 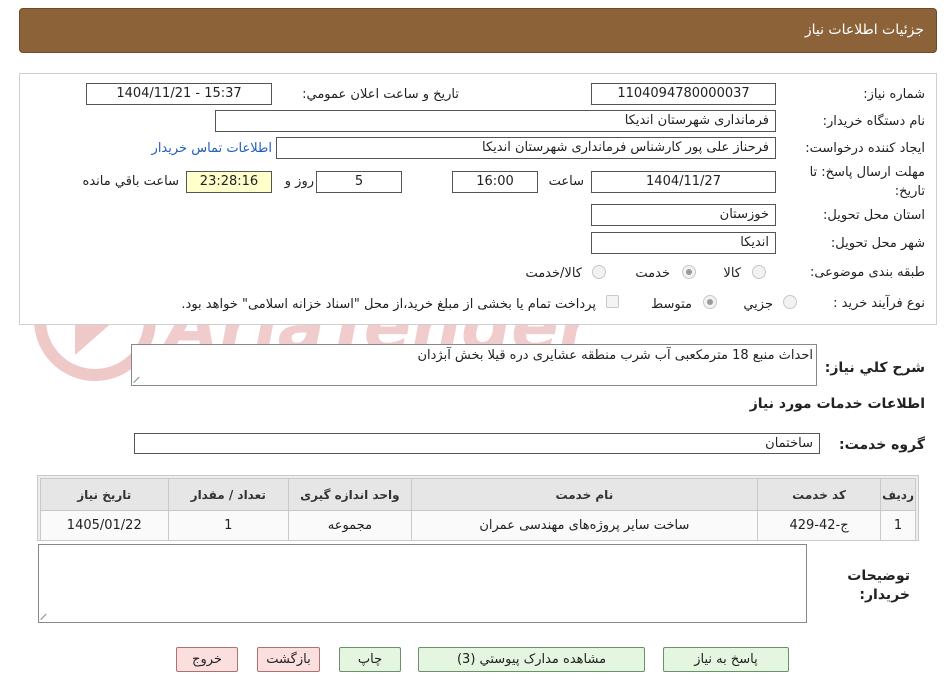 What do you see at coordinates (130, 181) in the screenshot?
I see `remaining-label: ساعت باقي مانده` at bounding box center [130, 181].